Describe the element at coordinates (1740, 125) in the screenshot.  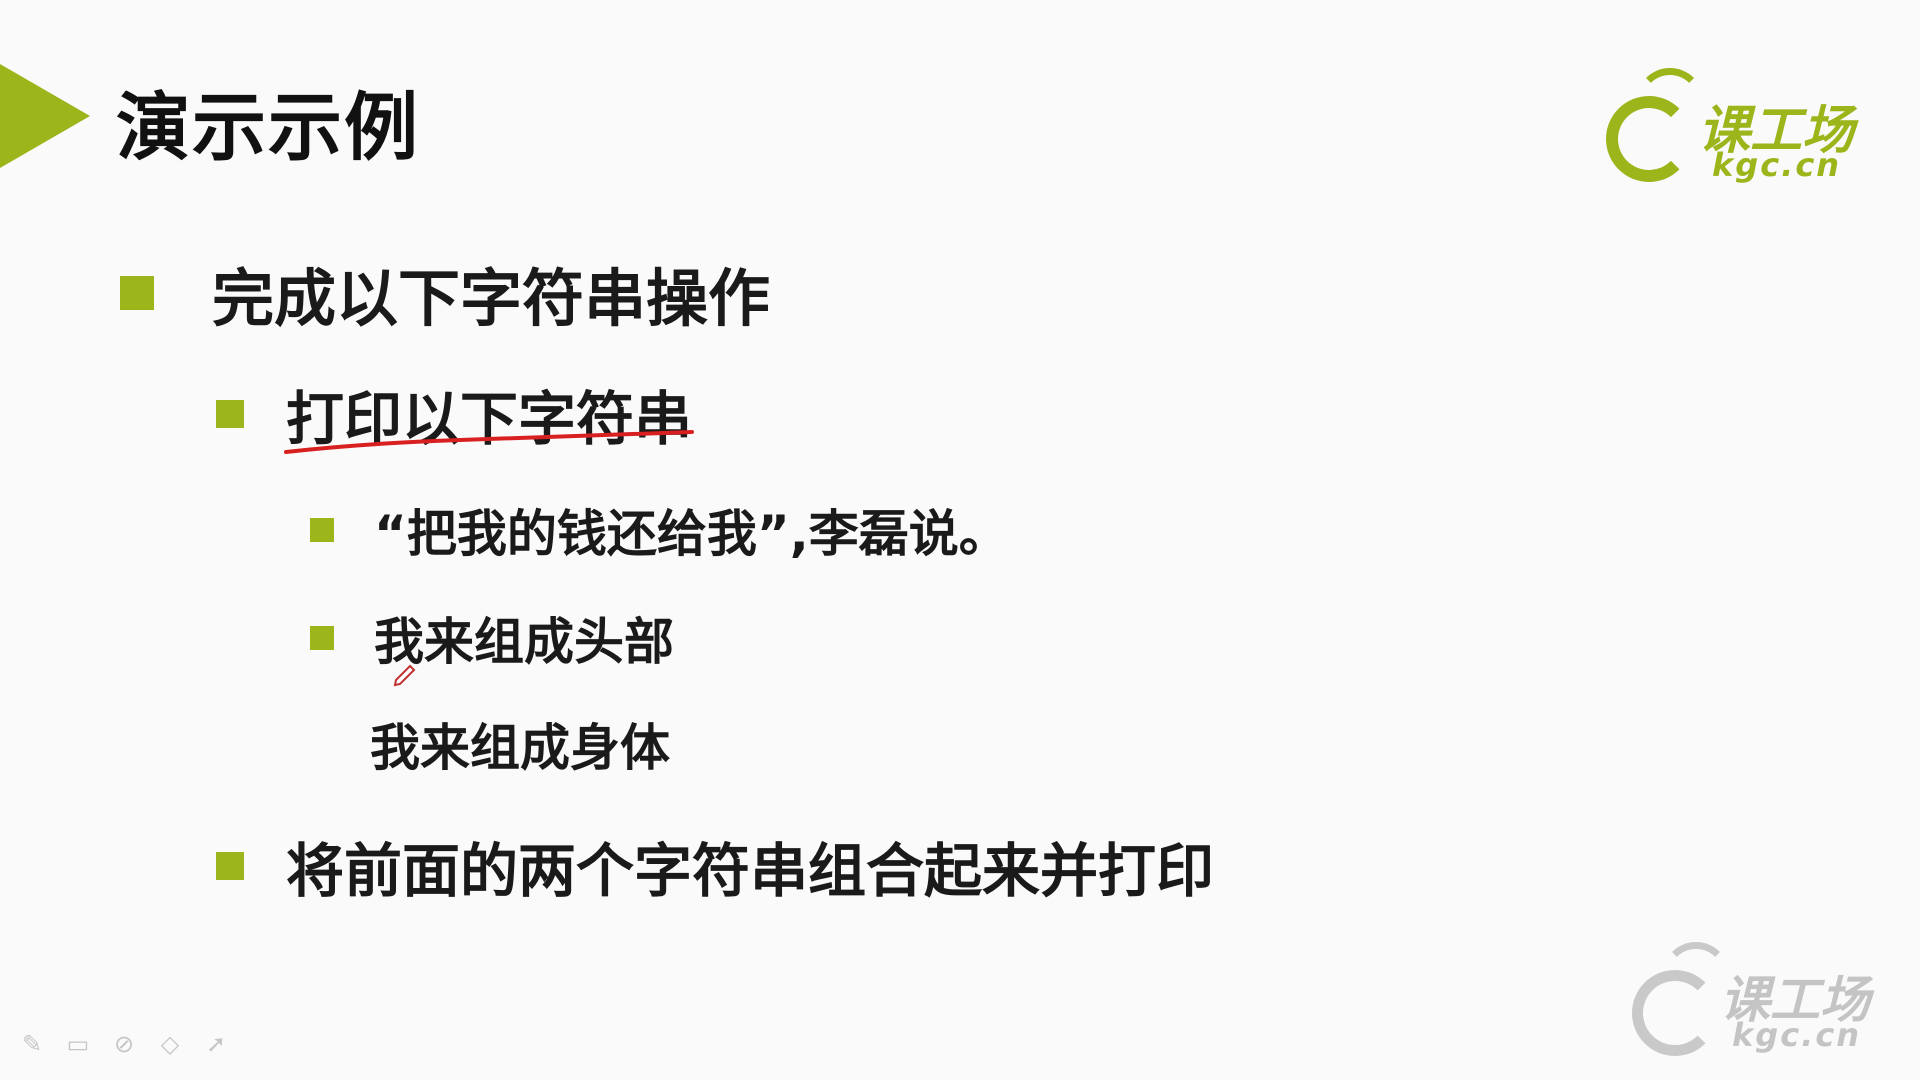
I see `logo-top: 课工场 kgc.cn` at that location.